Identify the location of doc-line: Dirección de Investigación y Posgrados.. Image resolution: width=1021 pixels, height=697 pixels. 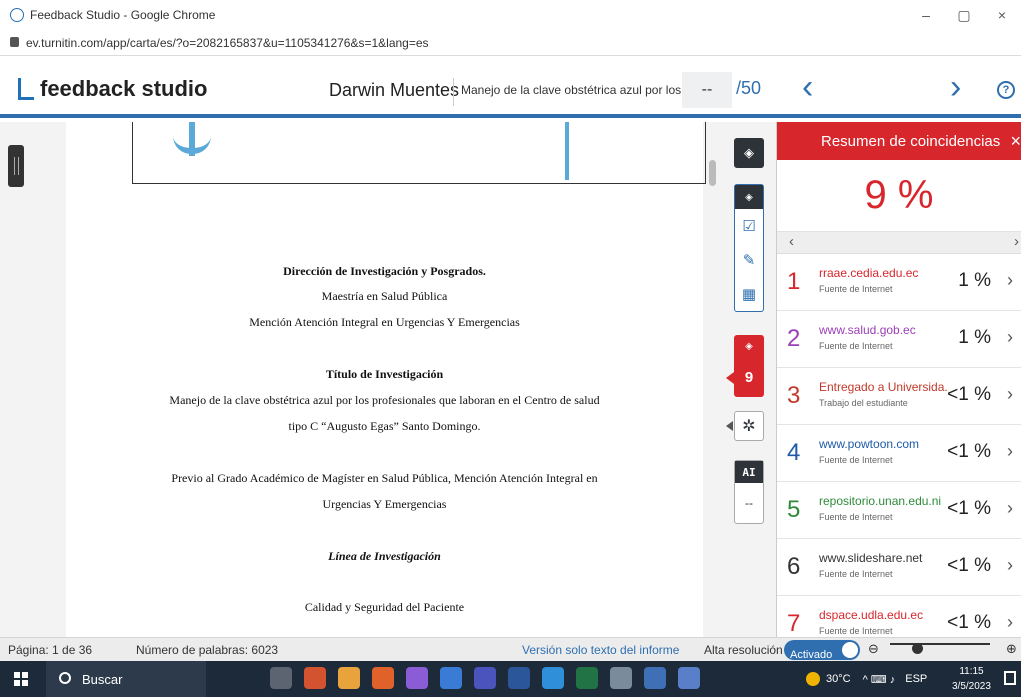
(384, 271).